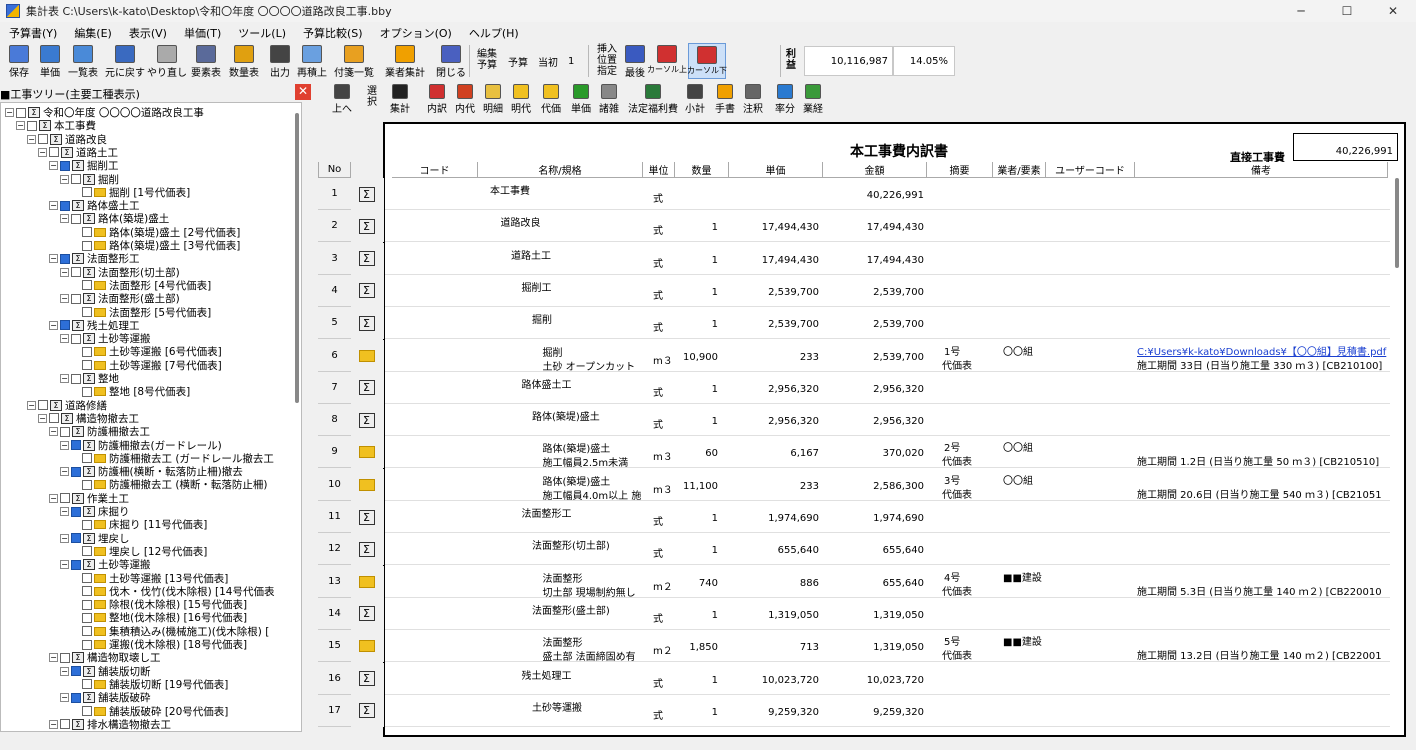  Describe the element at coordinates (105, 564) in the screenshot. I see `tree-node: − Σ 土砂等運搬` at that location.